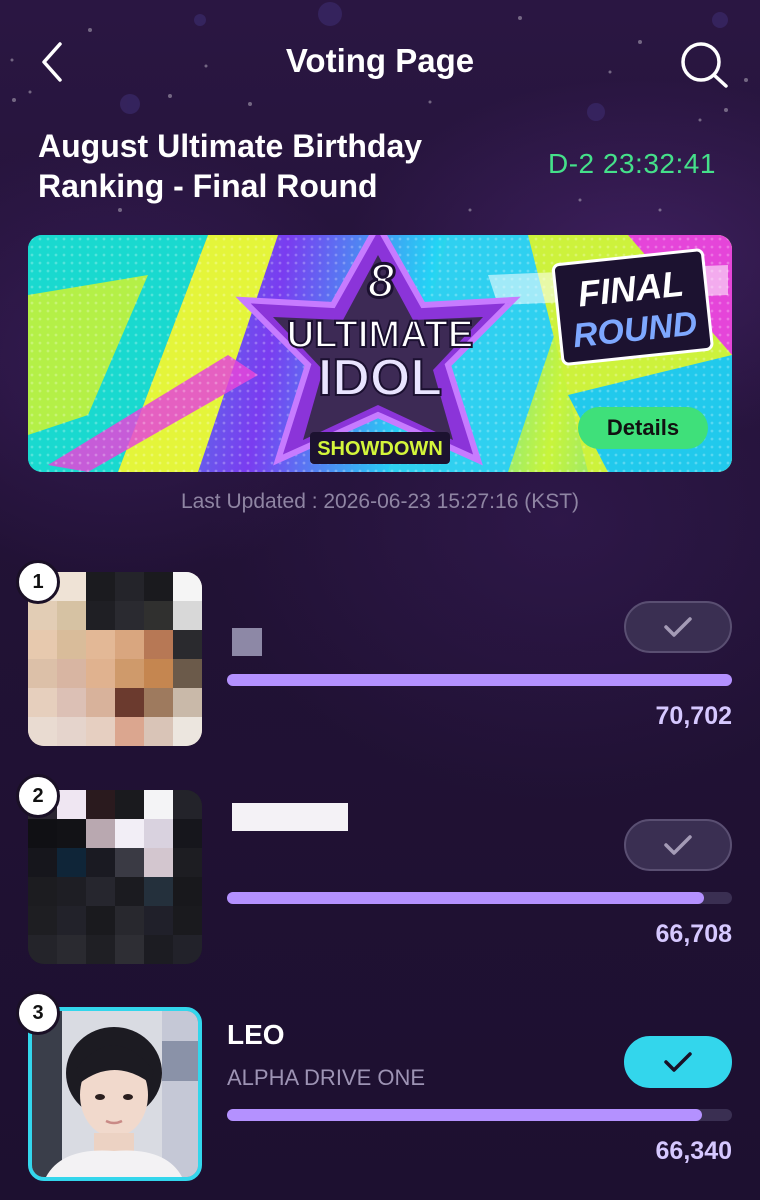  What do you see at coordinates (380, 501) in the screenshot?
I see `last-updated: Last Updated : 2026-06-23 15:27:16 (KST)` at bounding box center [380, 501].